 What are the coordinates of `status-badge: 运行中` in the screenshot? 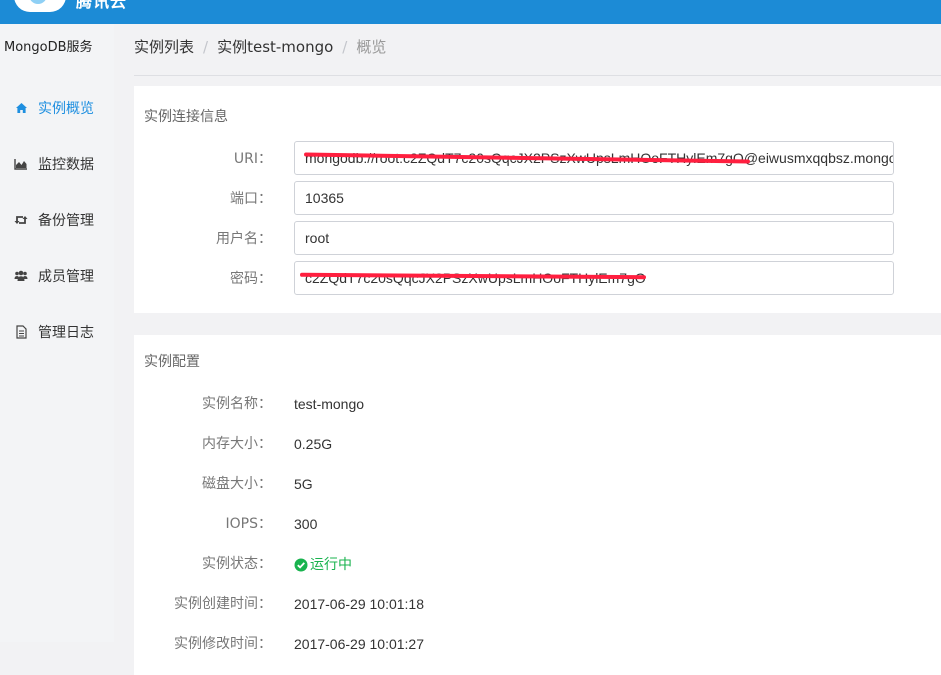 It's located at (323, 564).